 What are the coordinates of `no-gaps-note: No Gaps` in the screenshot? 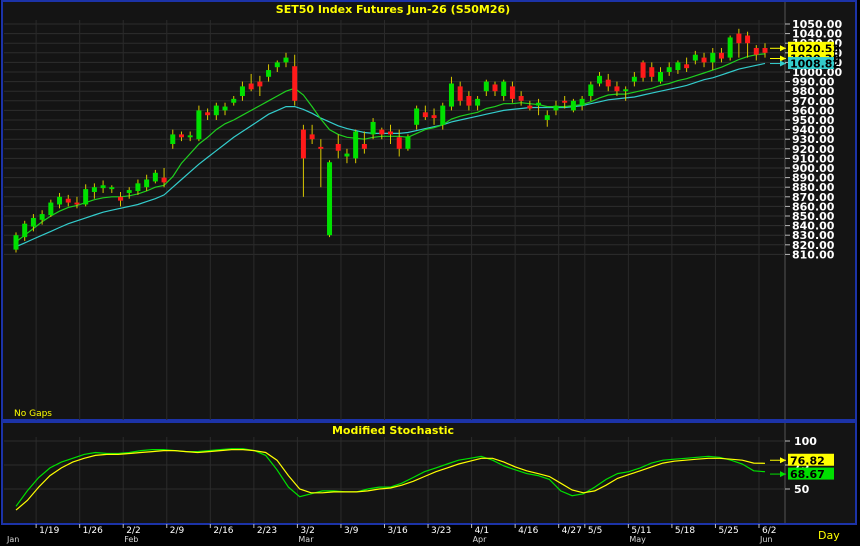 It's located at (33, 414).